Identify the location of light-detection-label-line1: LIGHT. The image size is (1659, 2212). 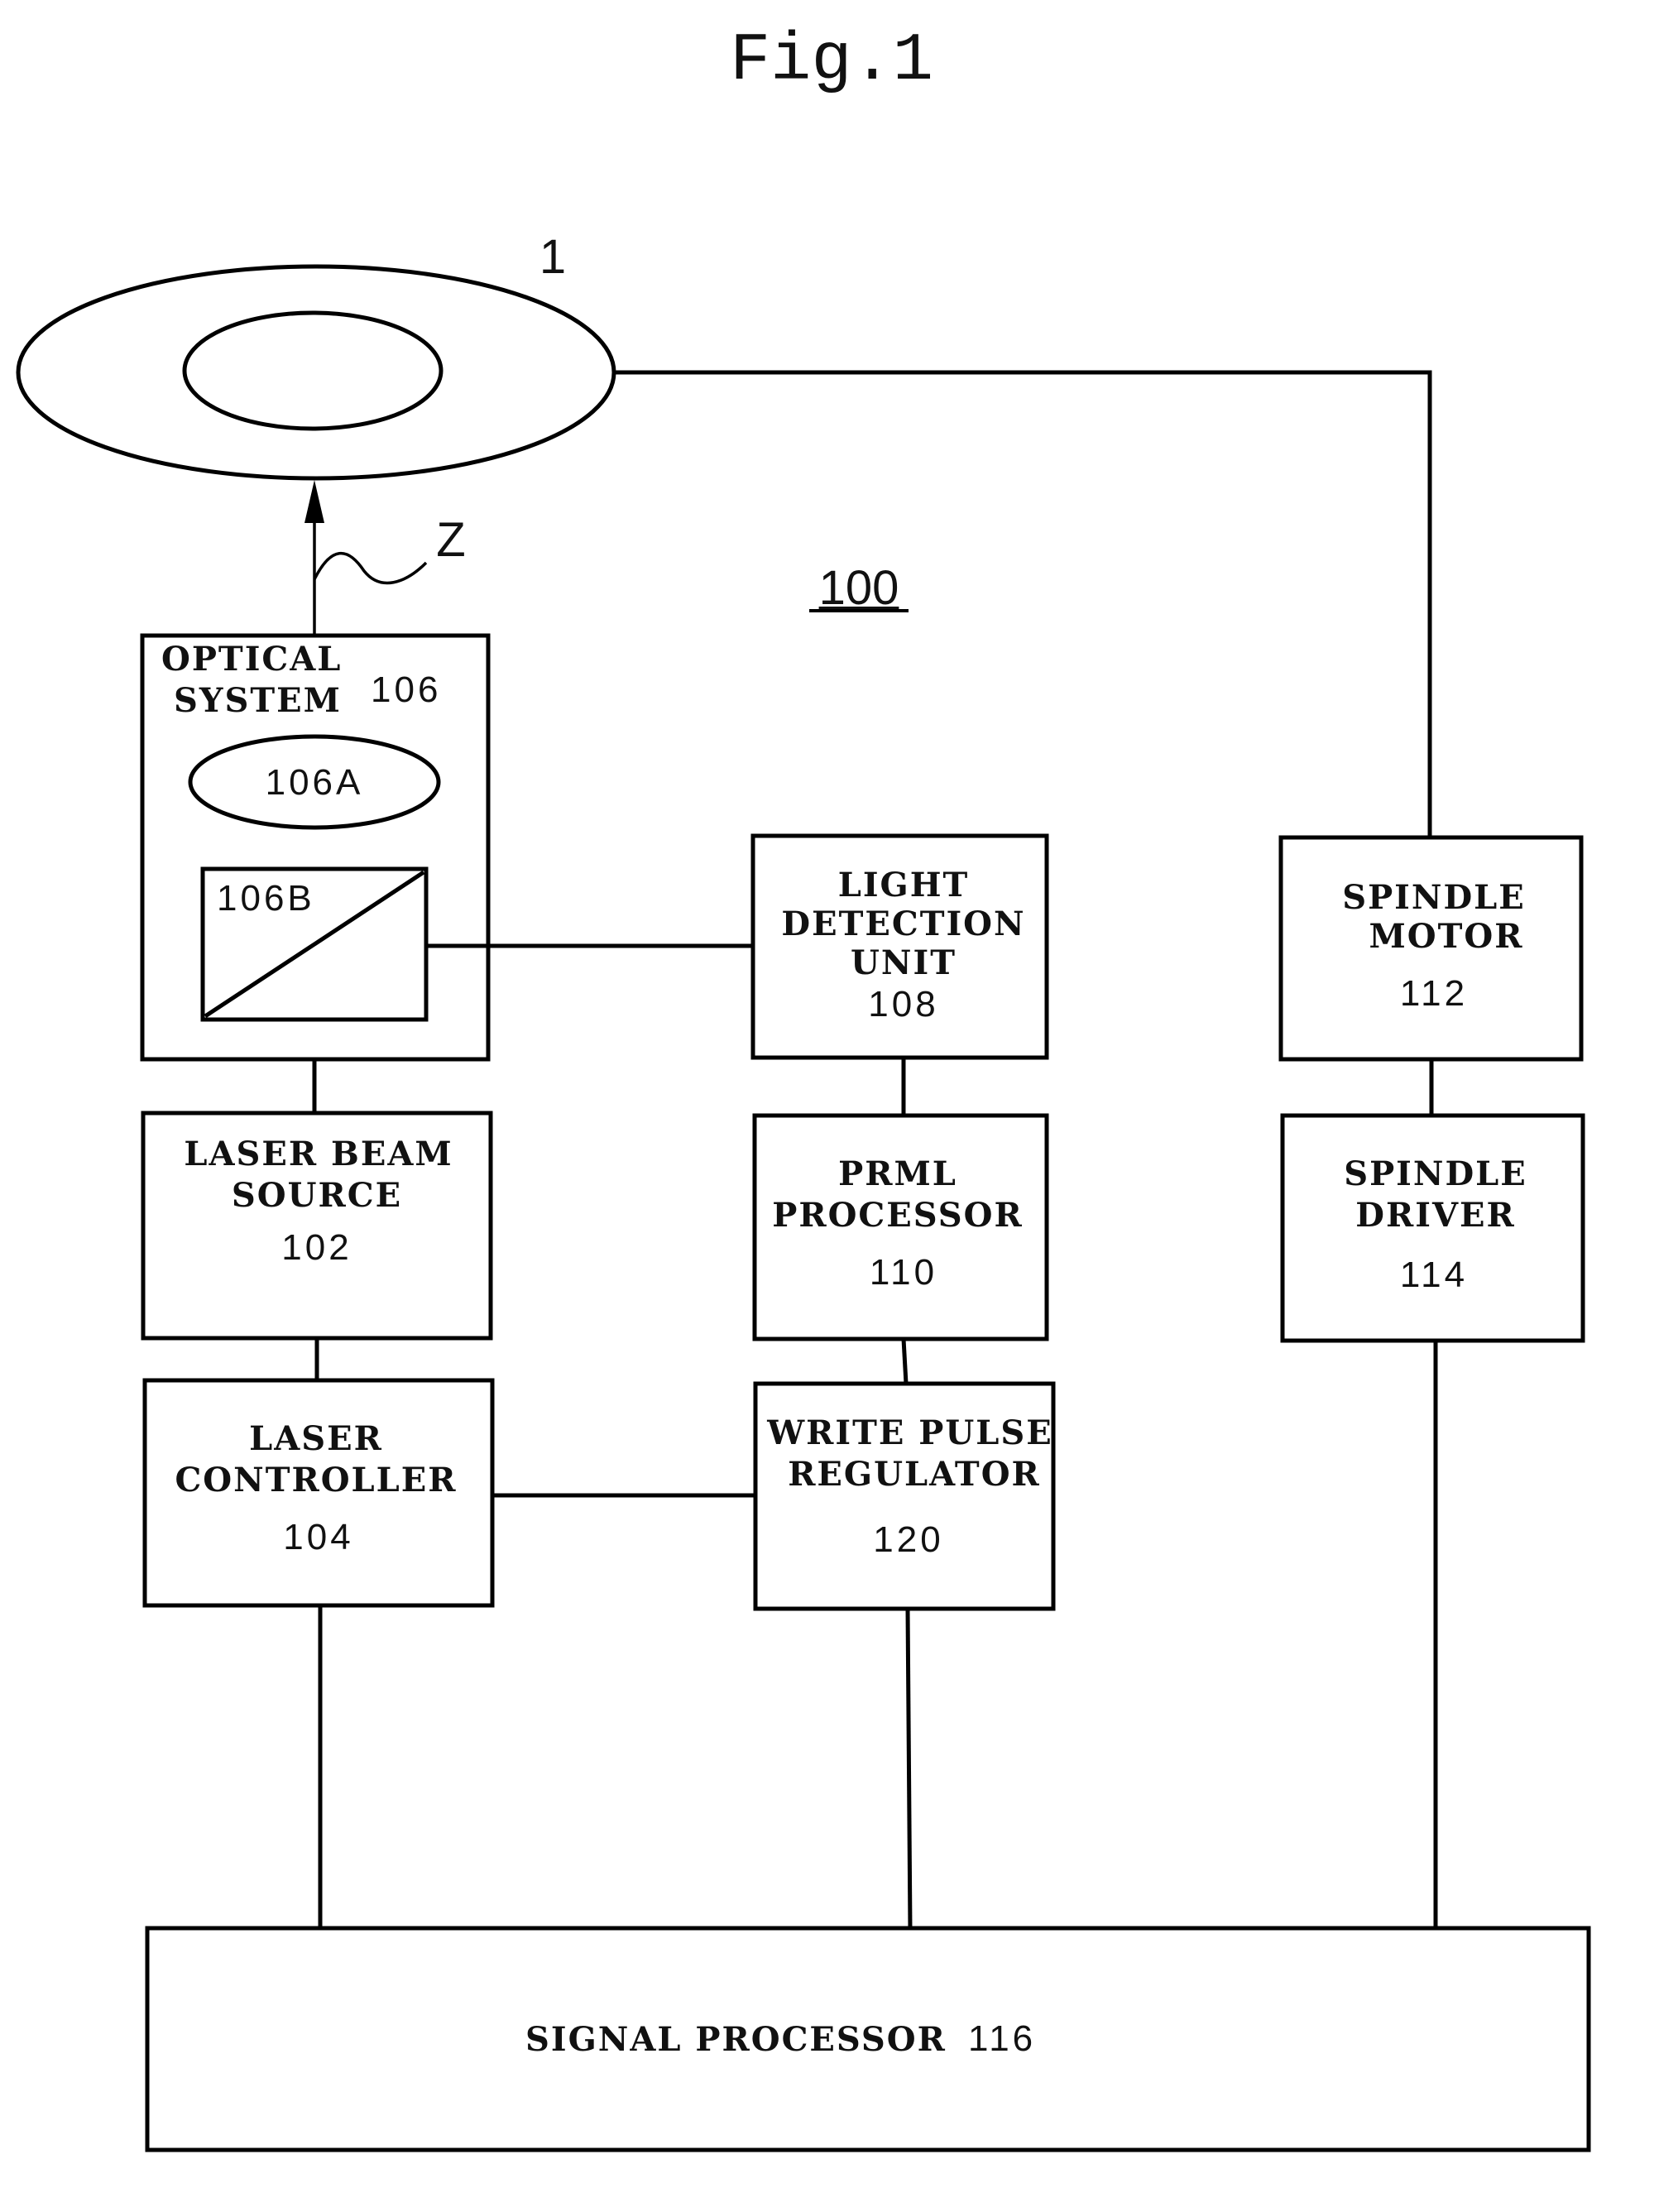
(904, 885).